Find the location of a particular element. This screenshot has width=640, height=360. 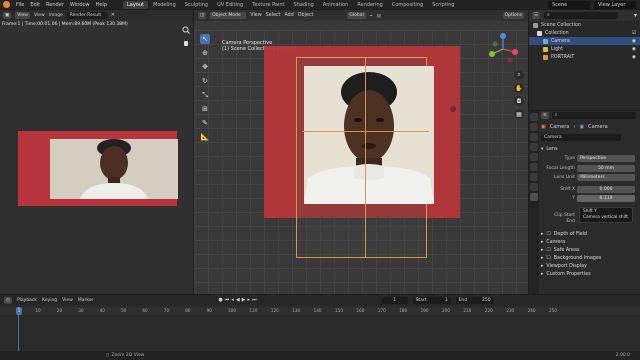

outliner-row-collection: Collection ☑ is located at coordinates (584, 33).